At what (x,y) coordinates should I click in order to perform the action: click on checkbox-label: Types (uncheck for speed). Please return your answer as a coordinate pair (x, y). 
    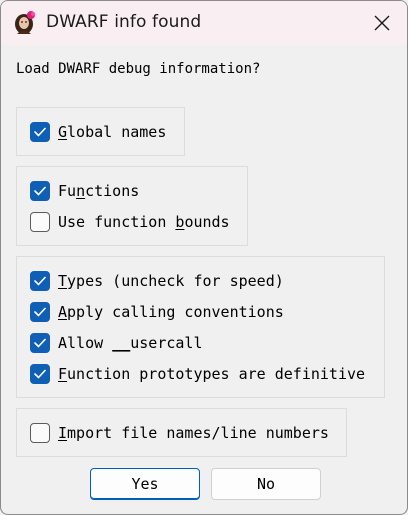
    Looking at the image, I should click on (171, 281).